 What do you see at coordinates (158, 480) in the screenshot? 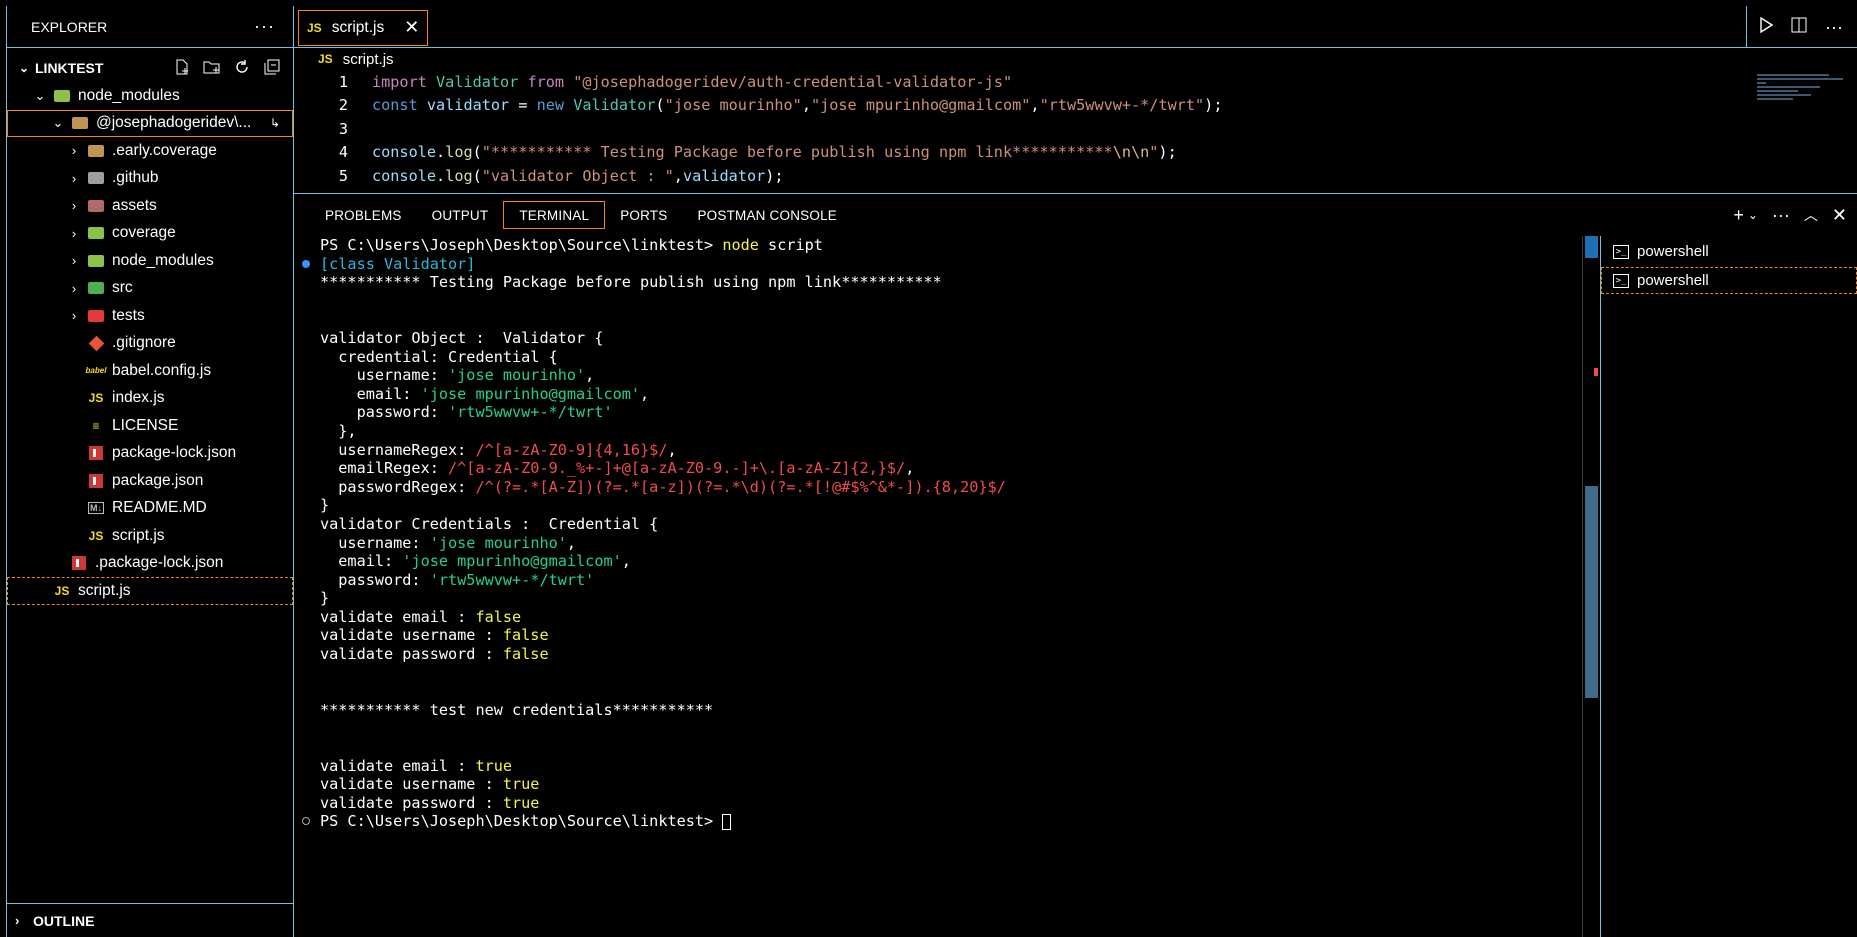
I see `tree-item-label: package.json` at bounding box center [158, 480].